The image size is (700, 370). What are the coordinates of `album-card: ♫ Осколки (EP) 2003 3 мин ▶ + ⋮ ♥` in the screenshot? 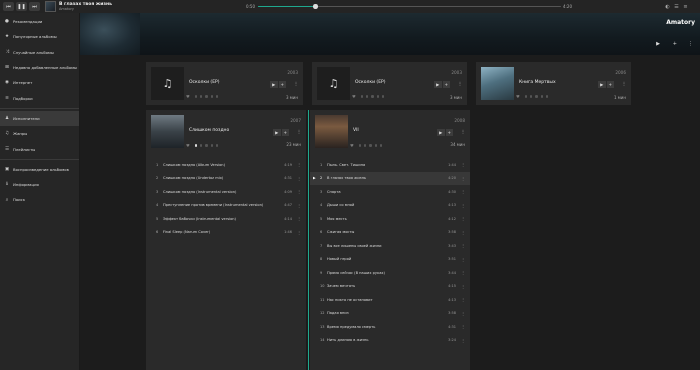 It's located at (224, 83).